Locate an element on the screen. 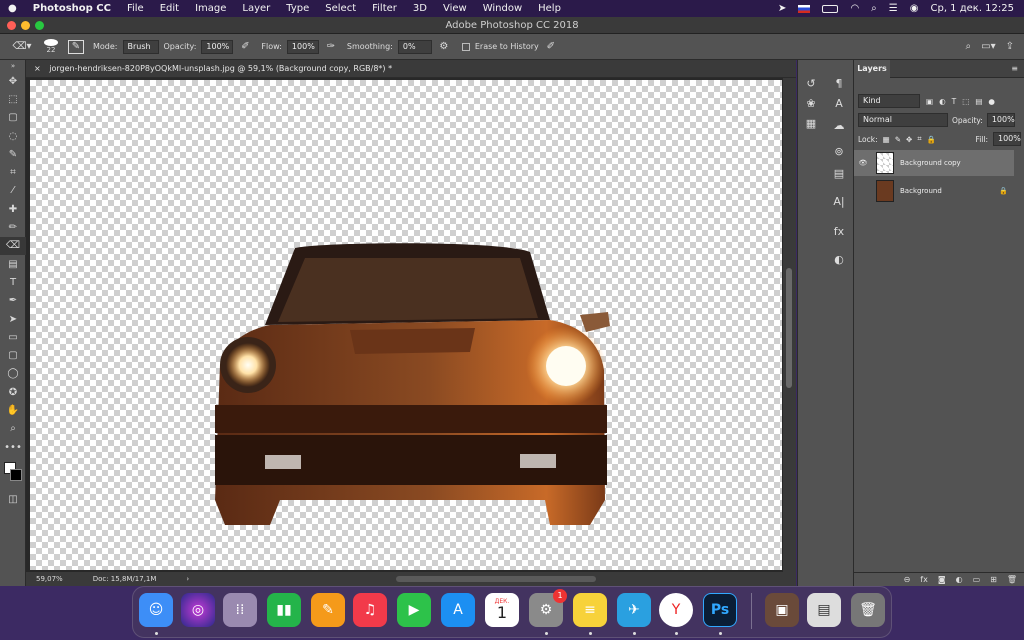  move-tool-icon: ✥ is located at coordinates (13, 81).